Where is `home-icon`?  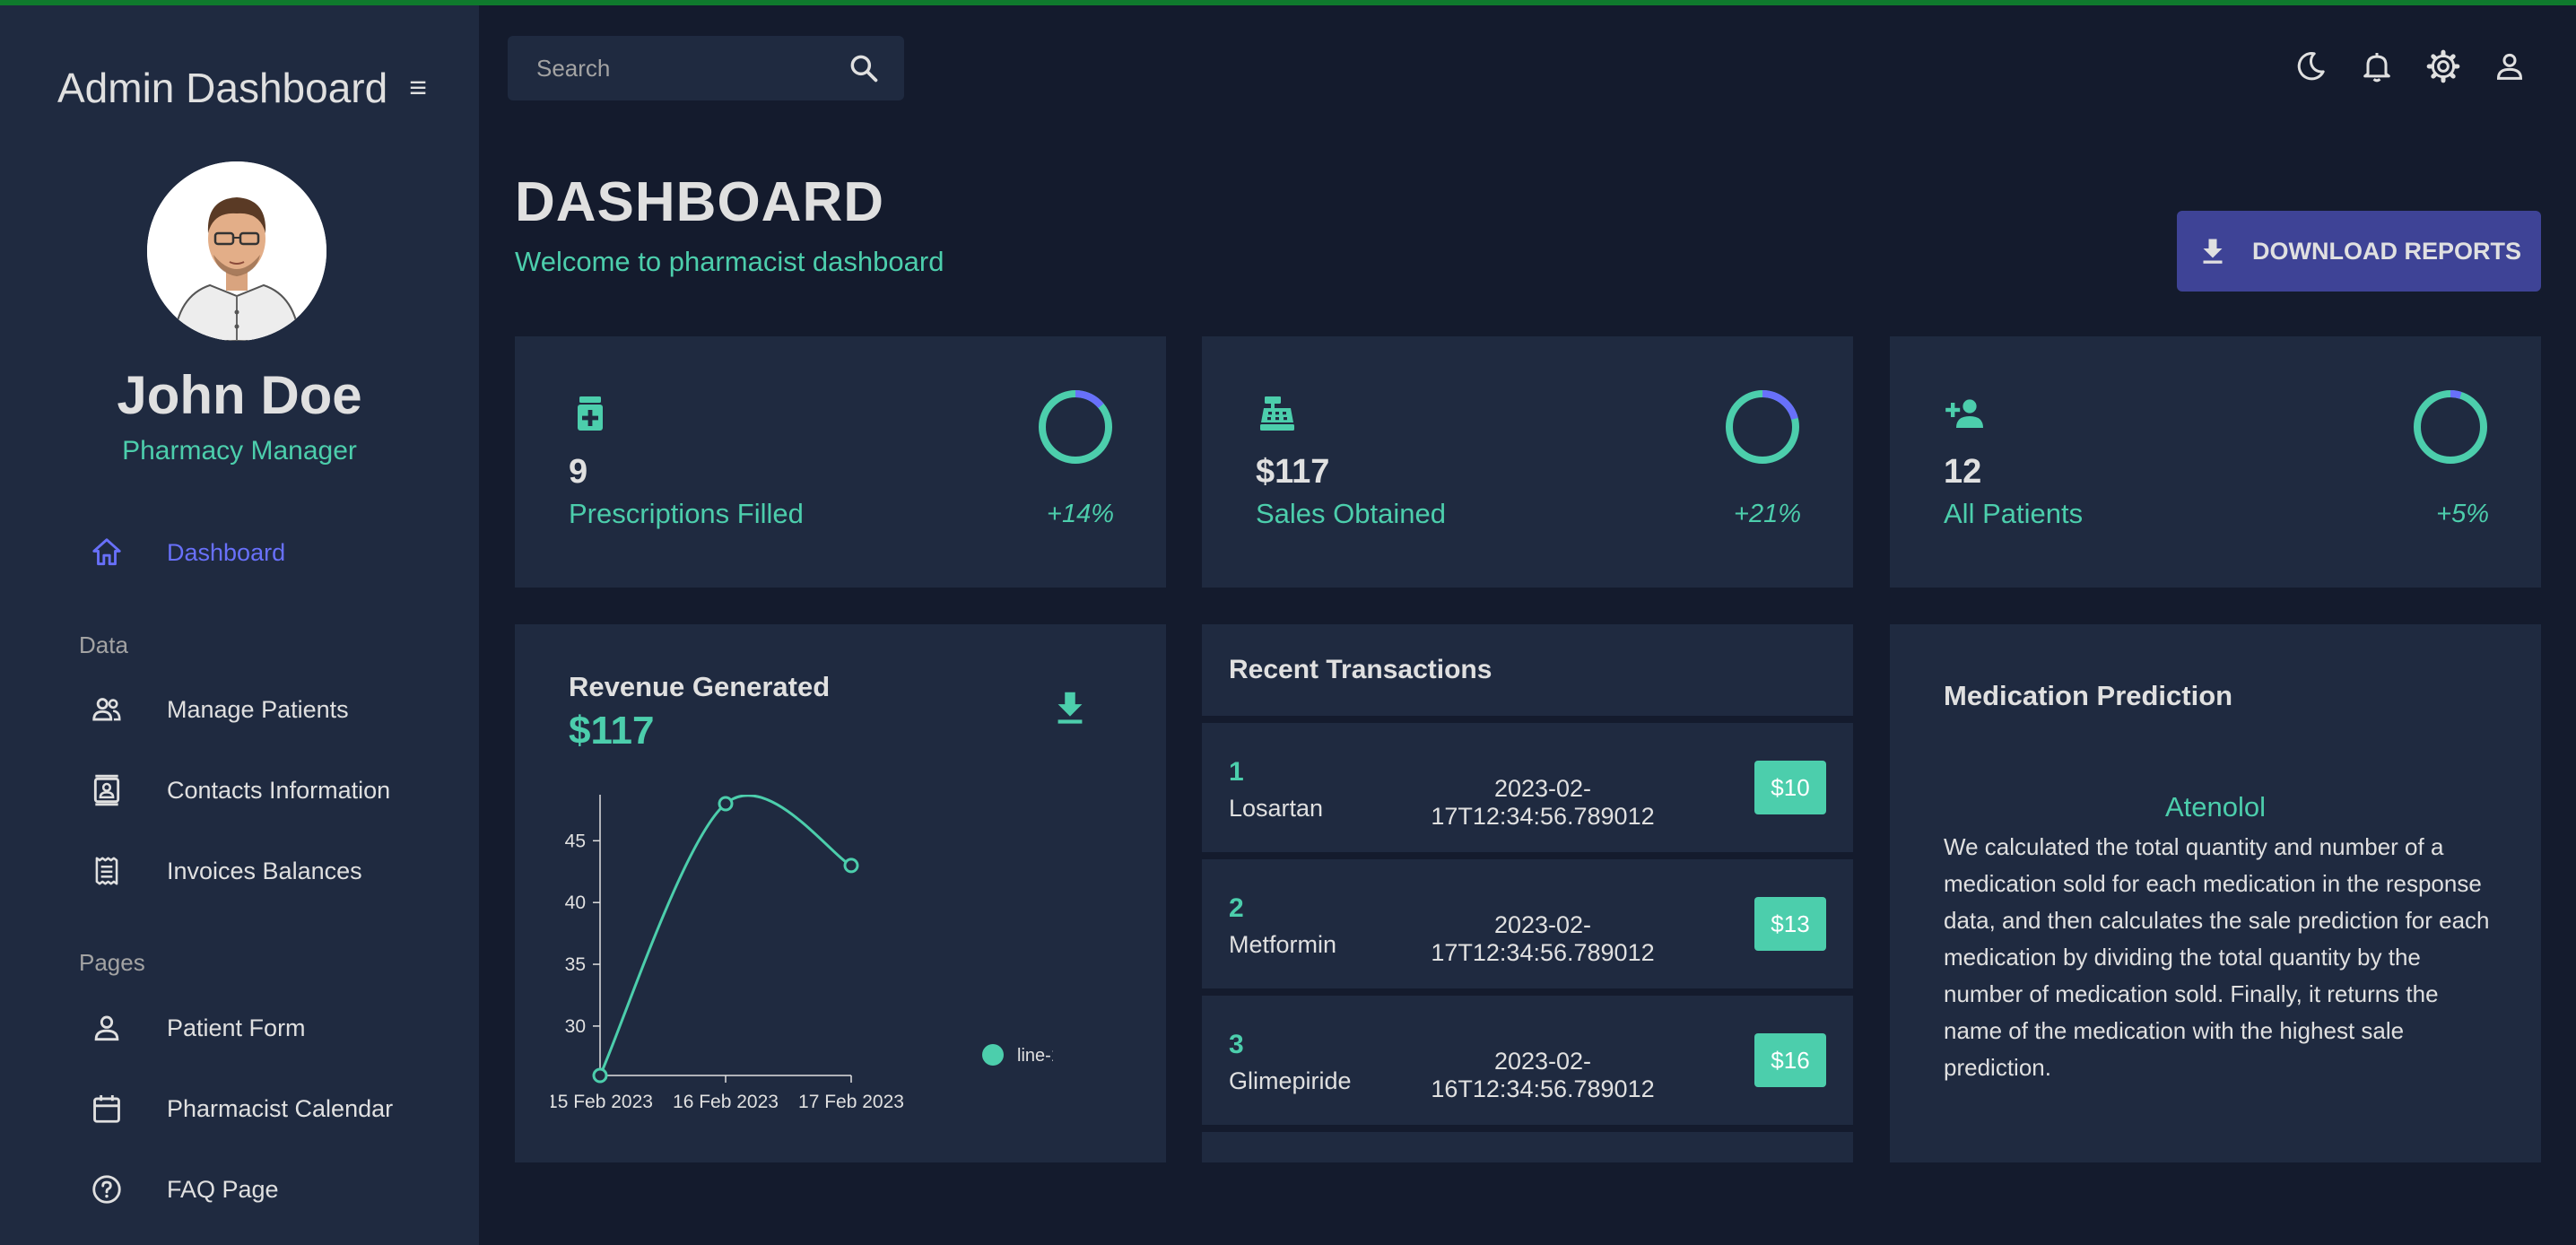
home-icon is located at coordinates (106, 552).